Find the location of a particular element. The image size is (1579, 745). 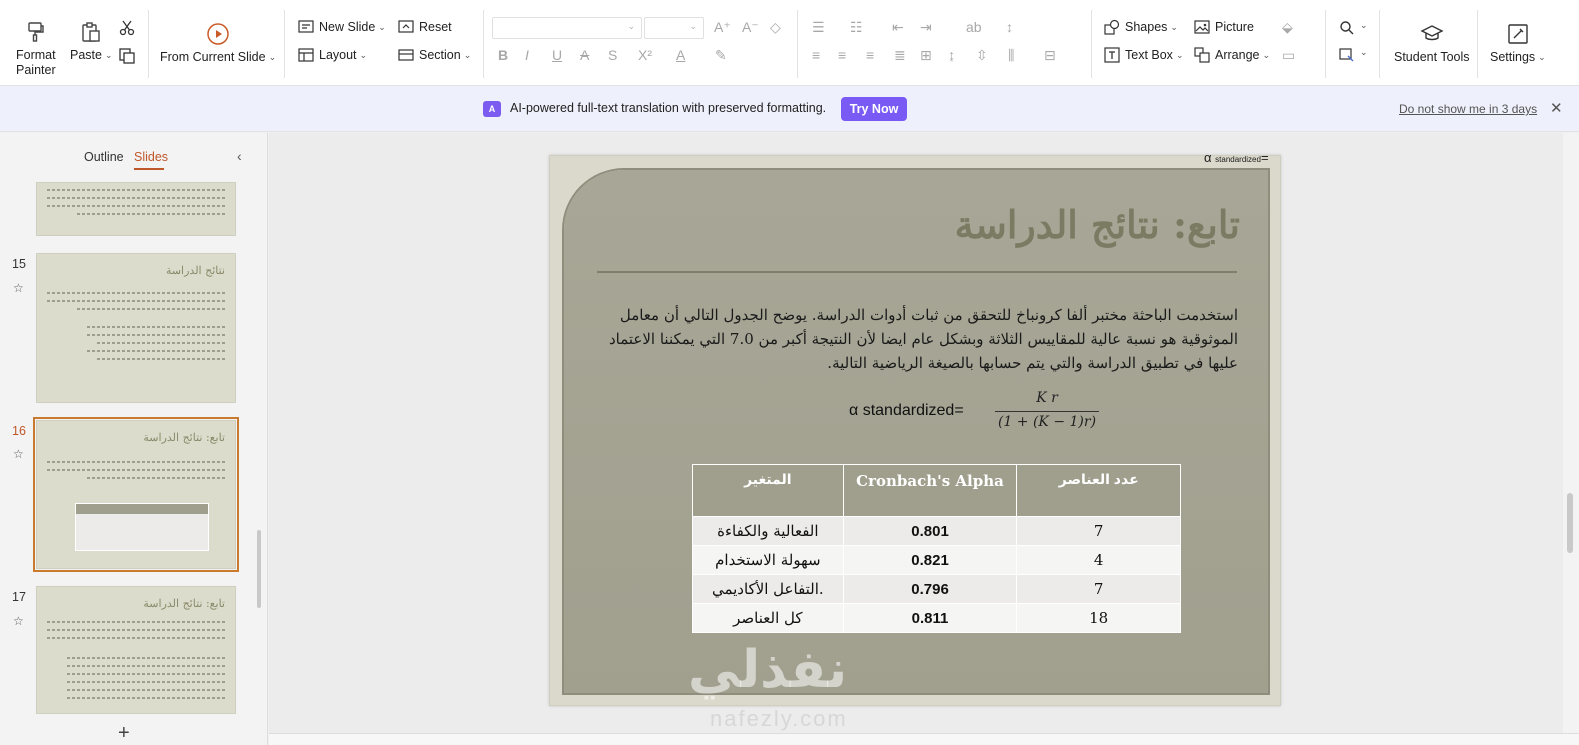

watermark-logo: نفذلي is located at coordinates (768, 670).